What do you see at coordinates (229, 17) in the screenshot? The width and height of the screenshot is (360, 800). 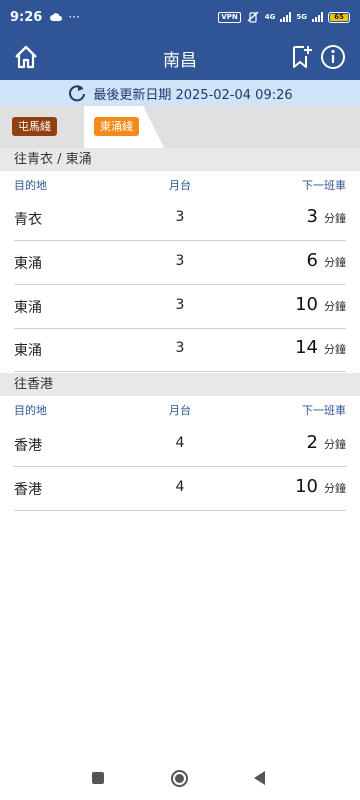 I see `vpn-icon: VPN` at bounding box center [229, 17].